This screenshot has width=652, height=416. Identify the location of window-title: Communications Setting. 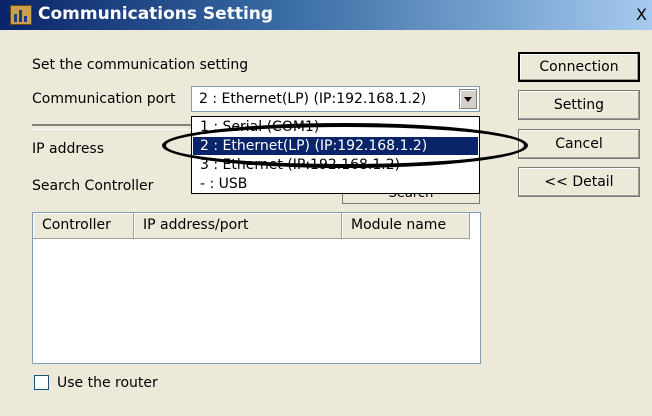
(156, 14).